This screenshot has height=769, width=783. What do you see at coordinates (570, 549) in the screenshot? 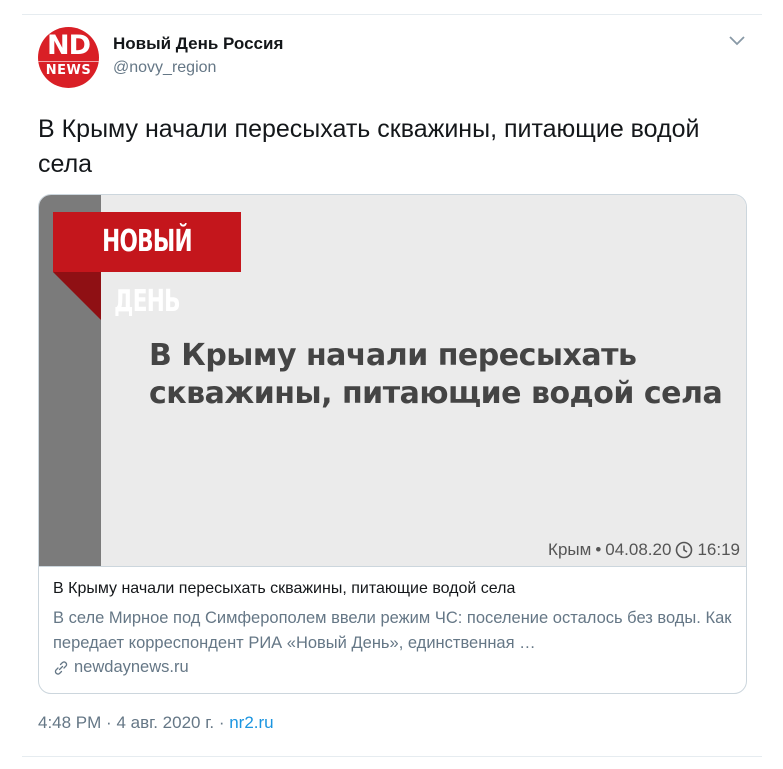
I see `image-meta-region: Крым` at bounding box center [570, 549].